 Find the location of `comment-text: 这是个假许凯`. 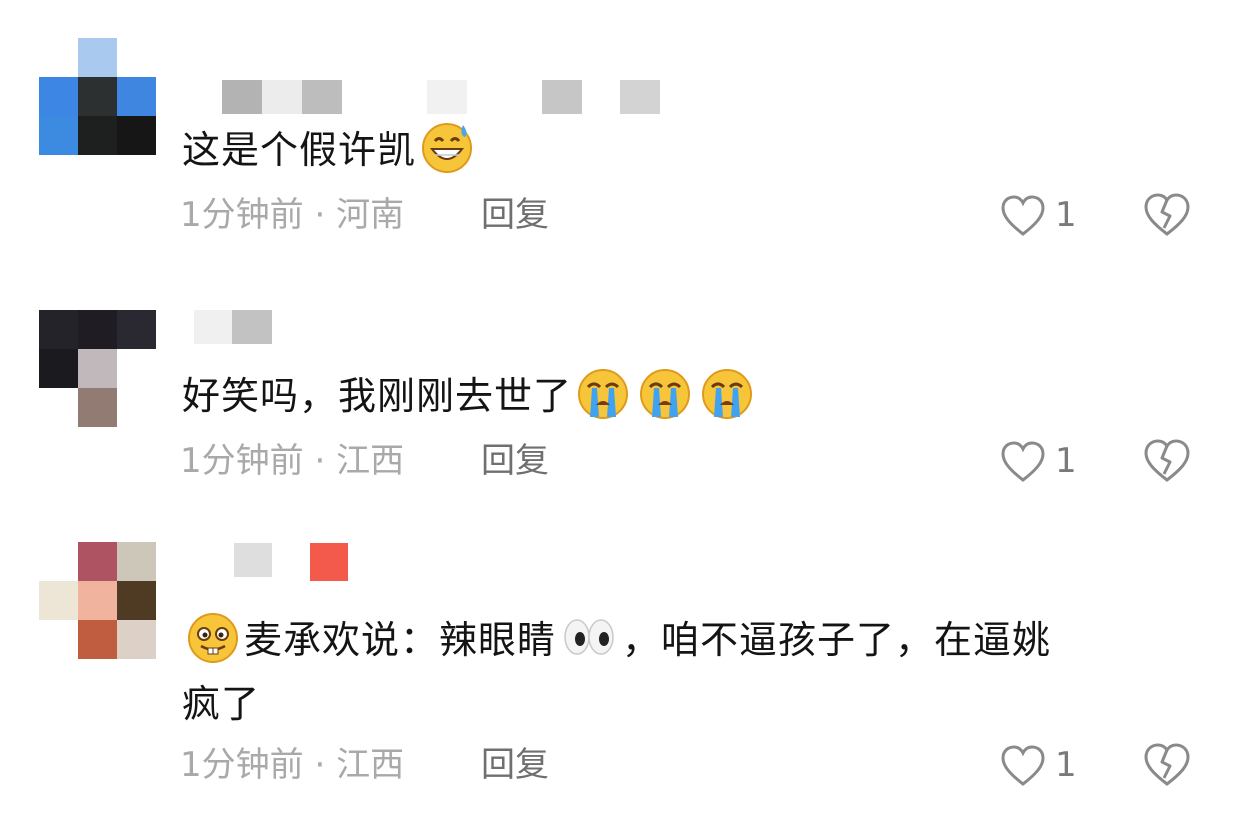

comment-text: 这是个假许凯 is located at coordinates (687, 150).